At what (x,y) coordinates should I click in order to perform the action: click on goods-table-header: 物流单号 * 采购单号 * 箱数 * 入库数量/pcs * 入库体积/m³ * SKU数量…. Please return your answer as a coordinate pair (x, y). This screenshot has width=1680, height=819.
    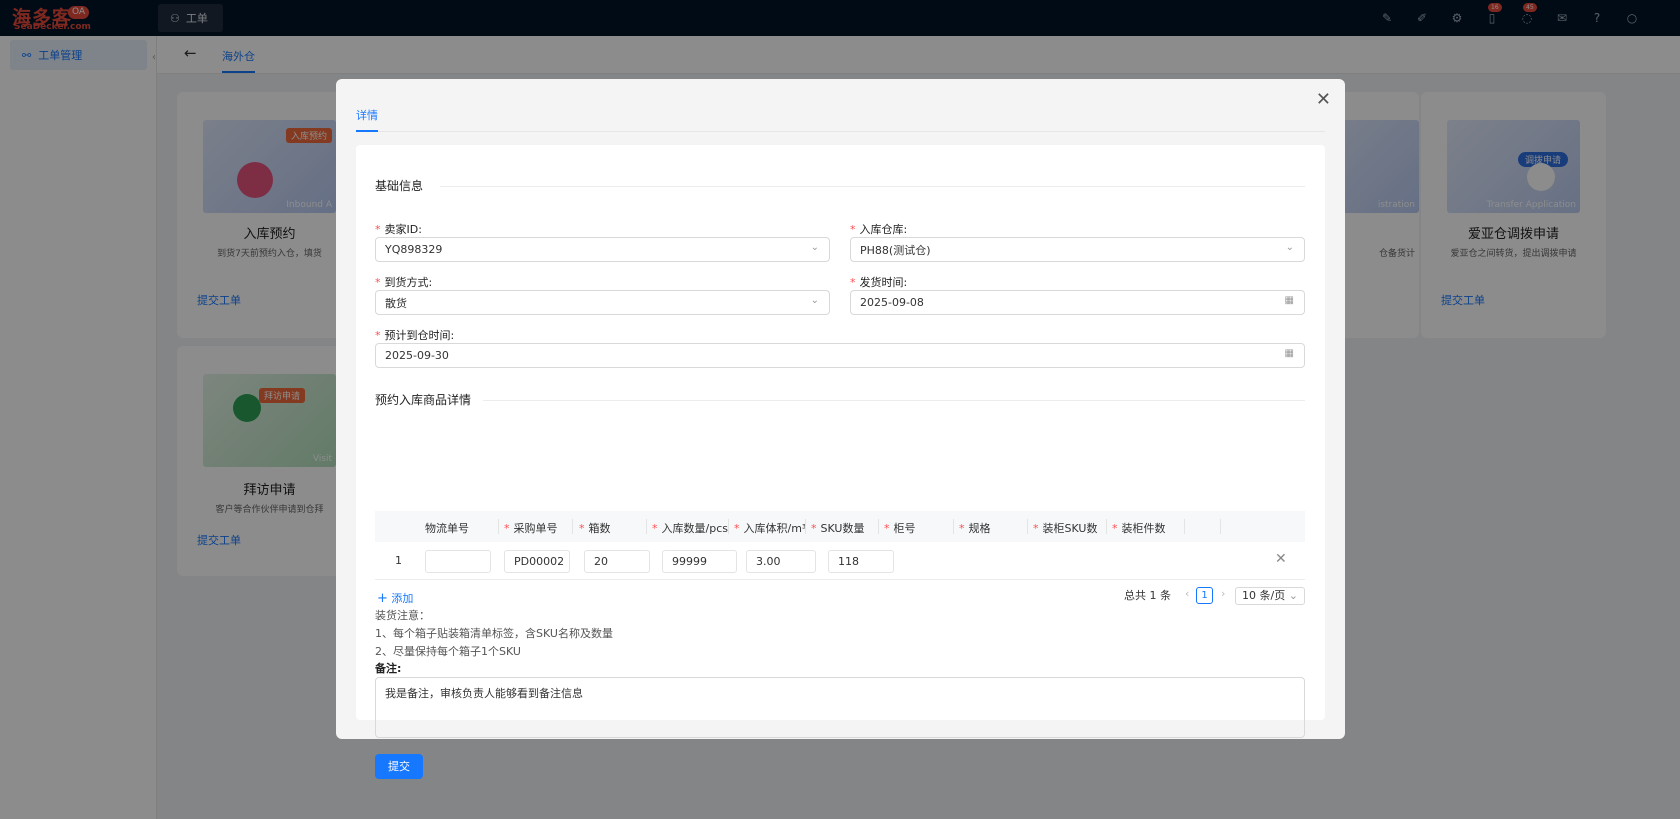
    Looking at the image, I should click on (840, 526).